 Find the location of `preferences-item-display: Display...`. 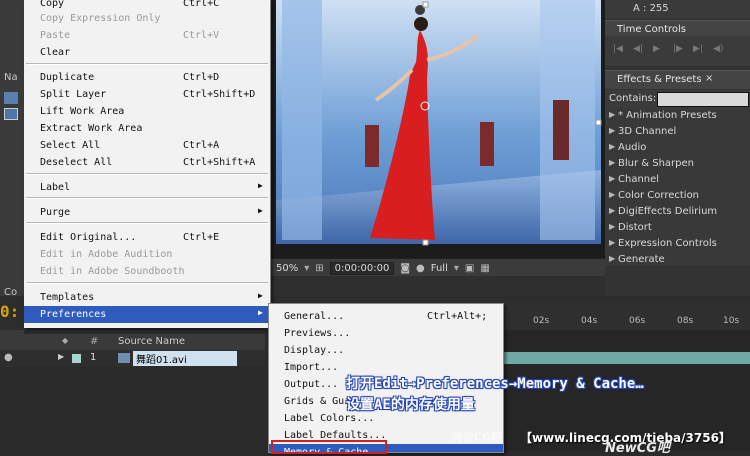

preferences-item-display: Display... is located at coordinates (386, 350).